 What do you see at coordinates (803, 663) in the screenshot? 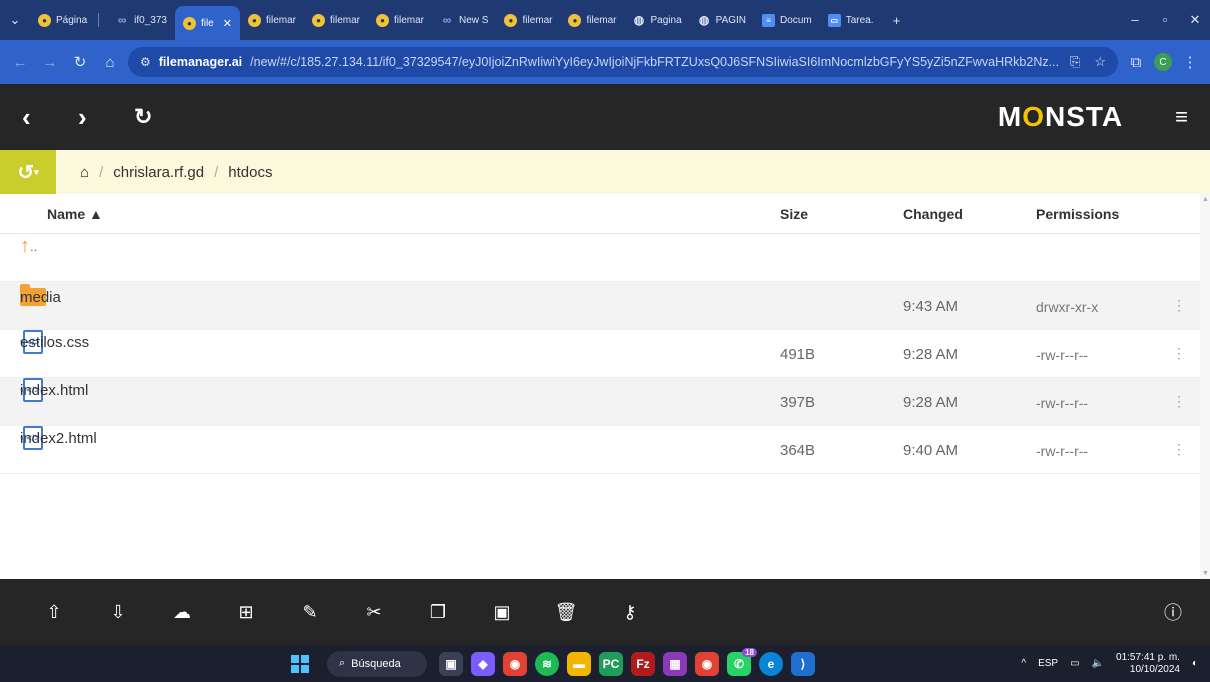
I see `vscode-icon: ⟩` at bounding box center [803, 663].